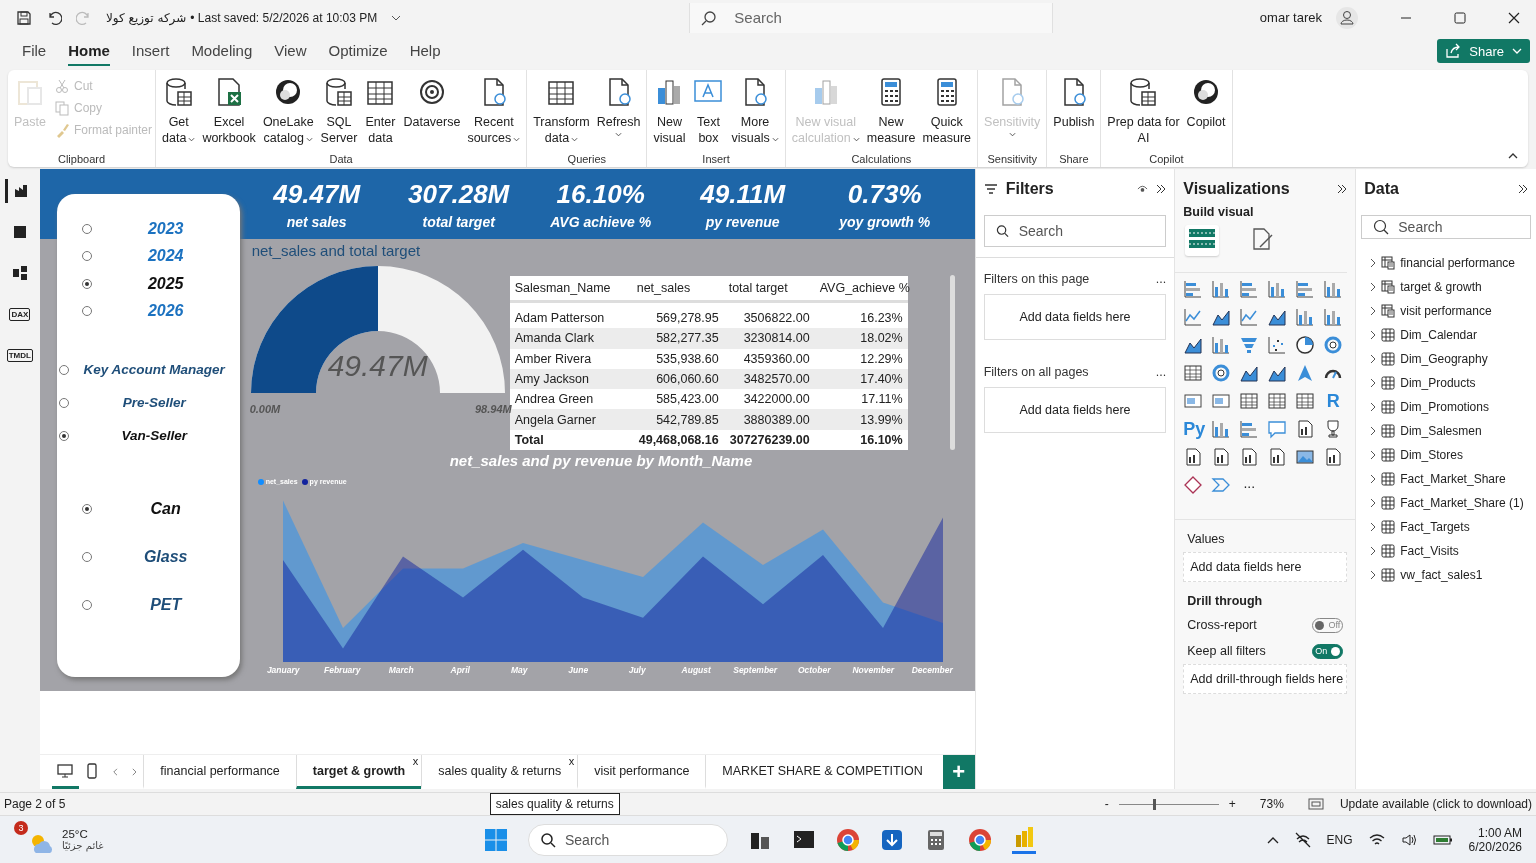 The image size is (1536, 863). What do you see at coordinates (1442, 839) in the screenshot?
I see `battery-icon` at bounding box center [1442, 839].